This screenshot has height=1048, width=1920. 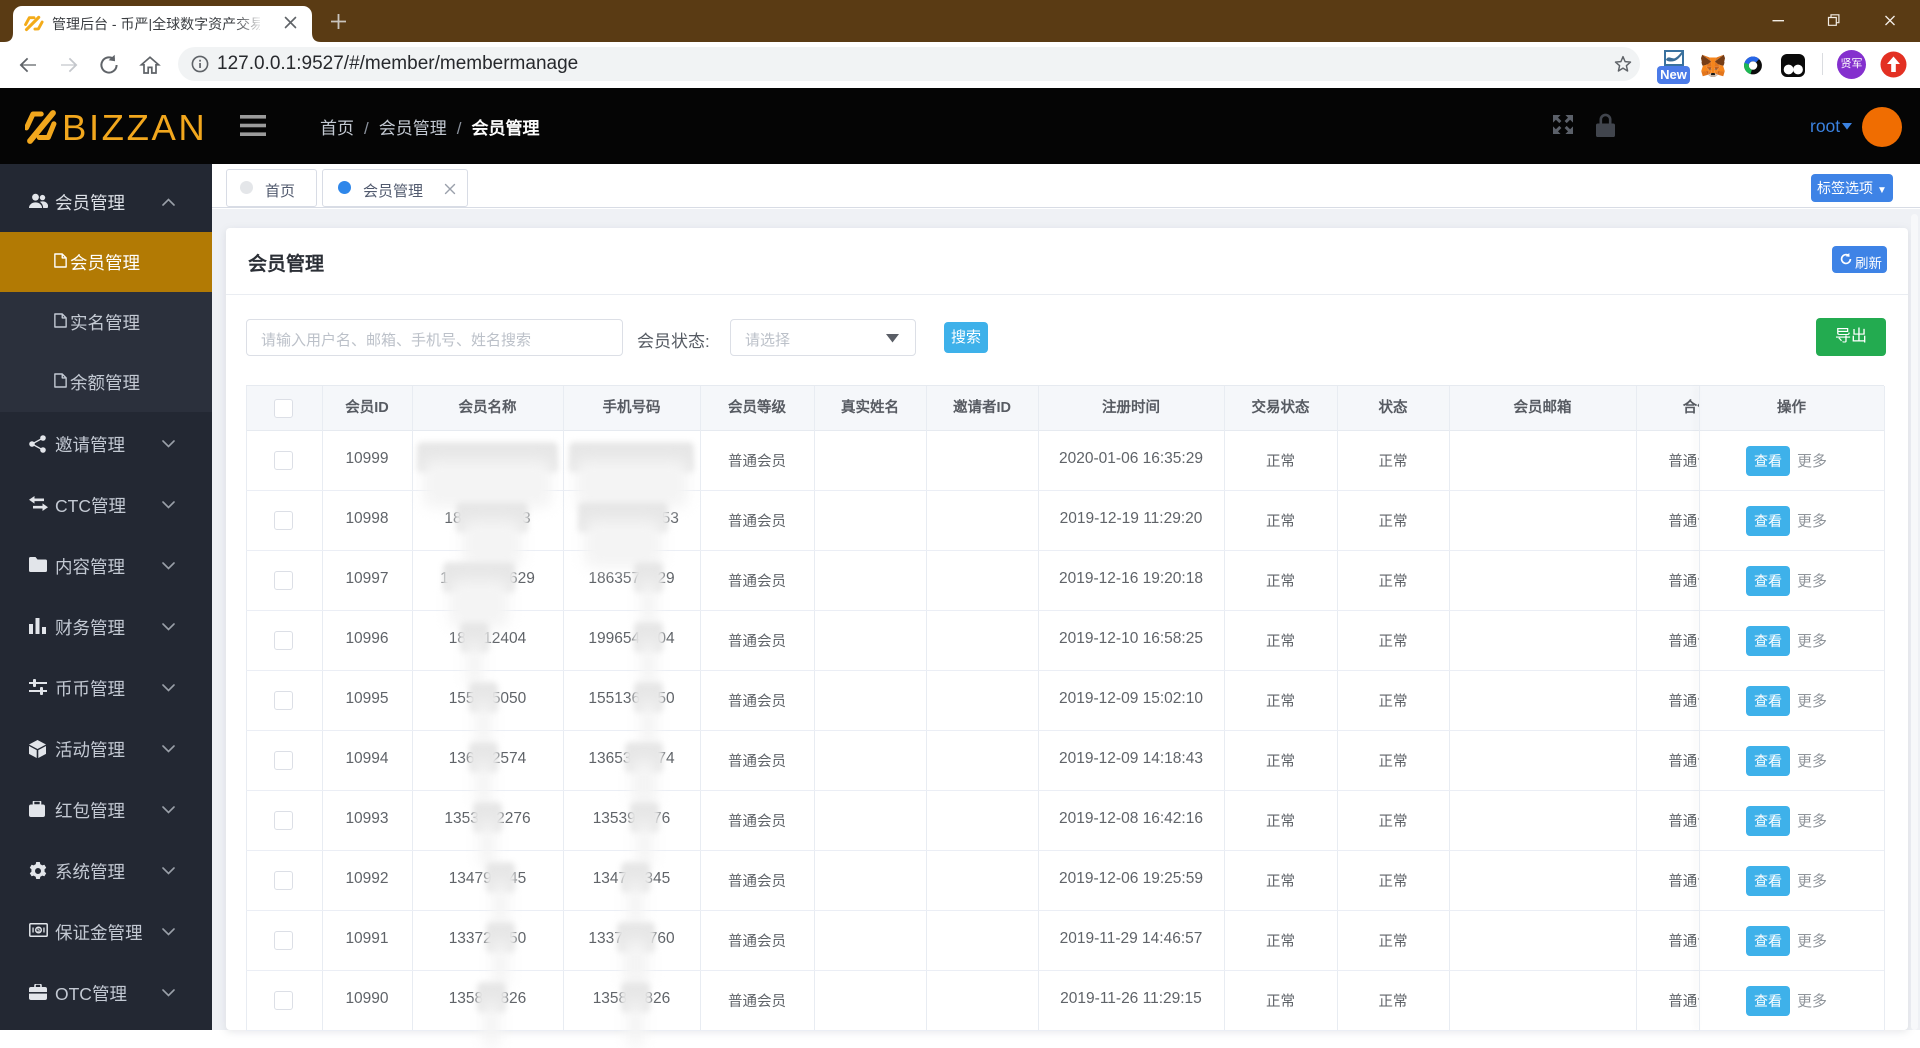 I want to click on svg-text: BIZZAN, so click(x=134, y=126).